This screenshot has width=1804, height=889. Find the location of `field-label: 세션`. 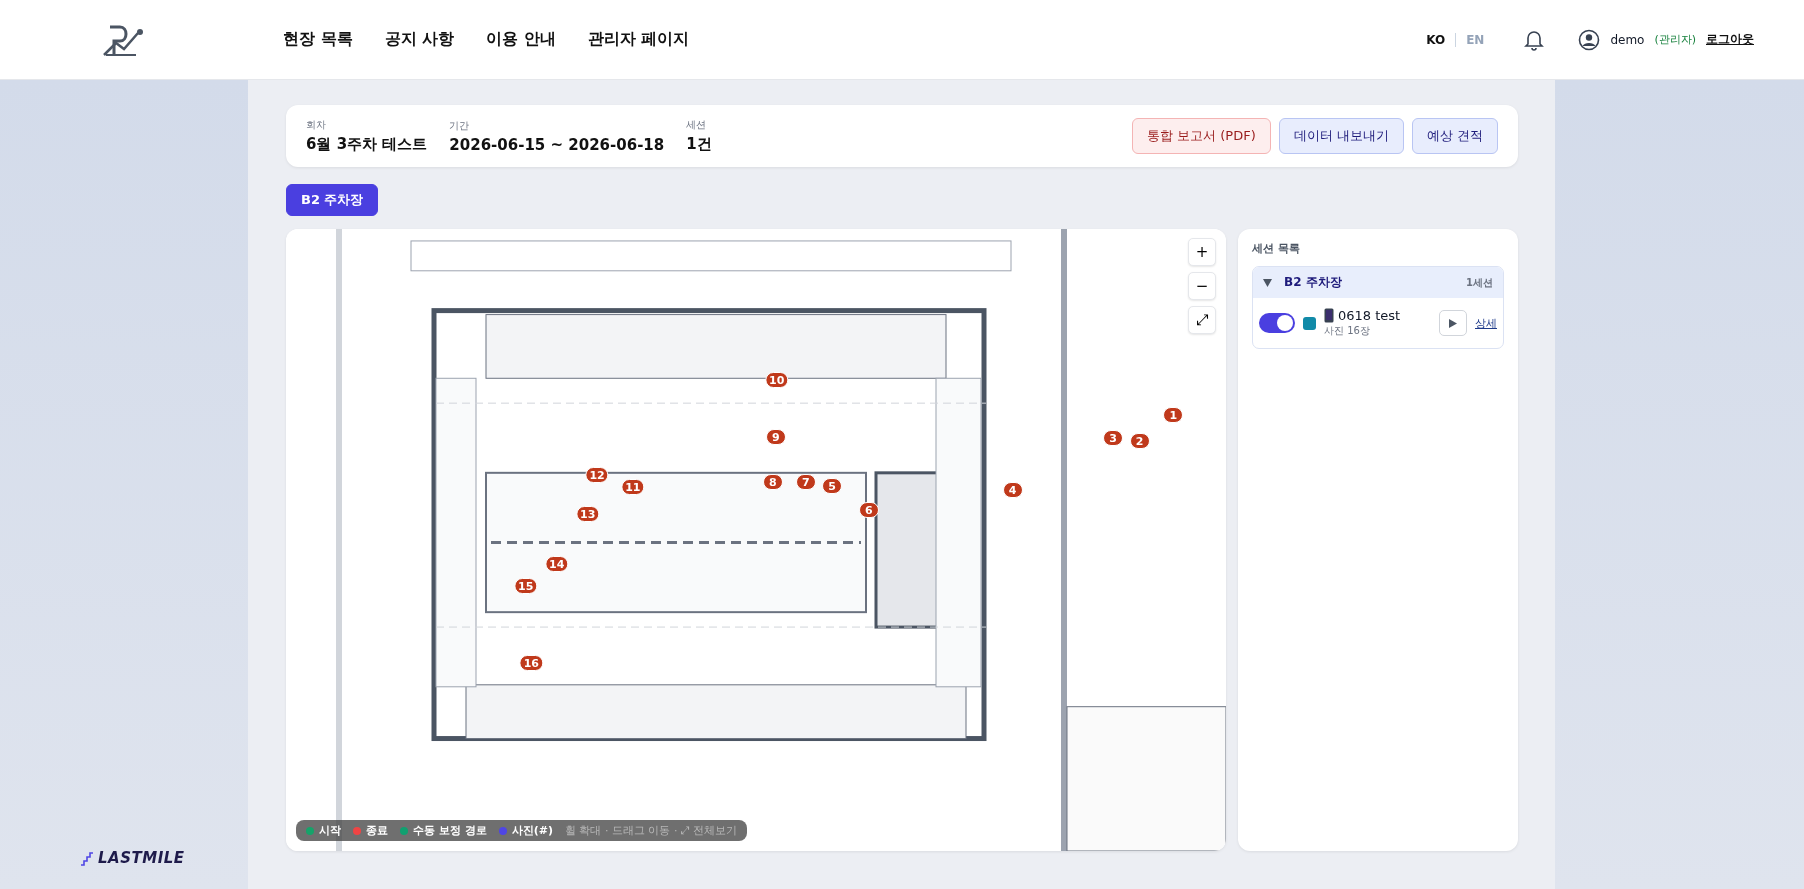

field-label: 세션 is located at coordinates (697, 125).